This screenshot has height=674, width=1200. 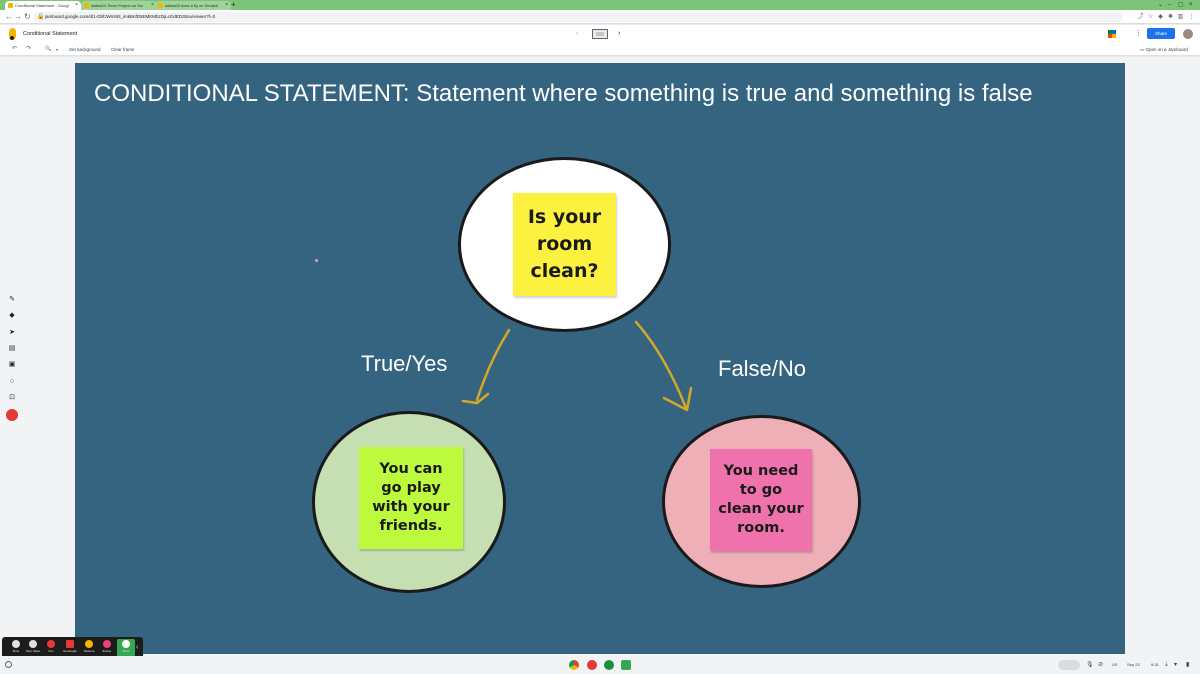 I want to click on avatar, so click(x=1188, y=34).